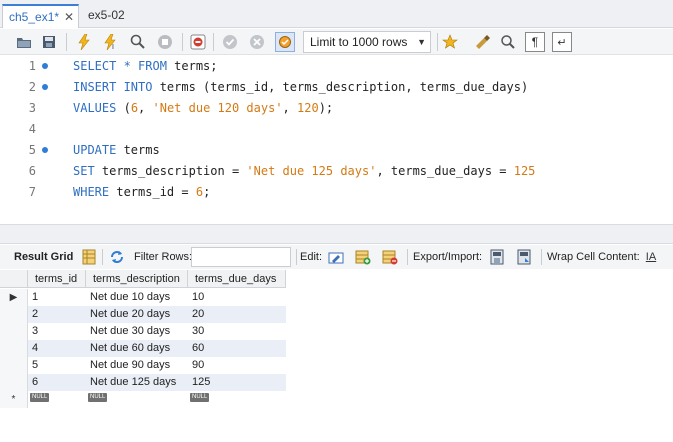  Describe the element at coordinates (237, 297) in the screenshot. I see `table-cell: 10` at that location.